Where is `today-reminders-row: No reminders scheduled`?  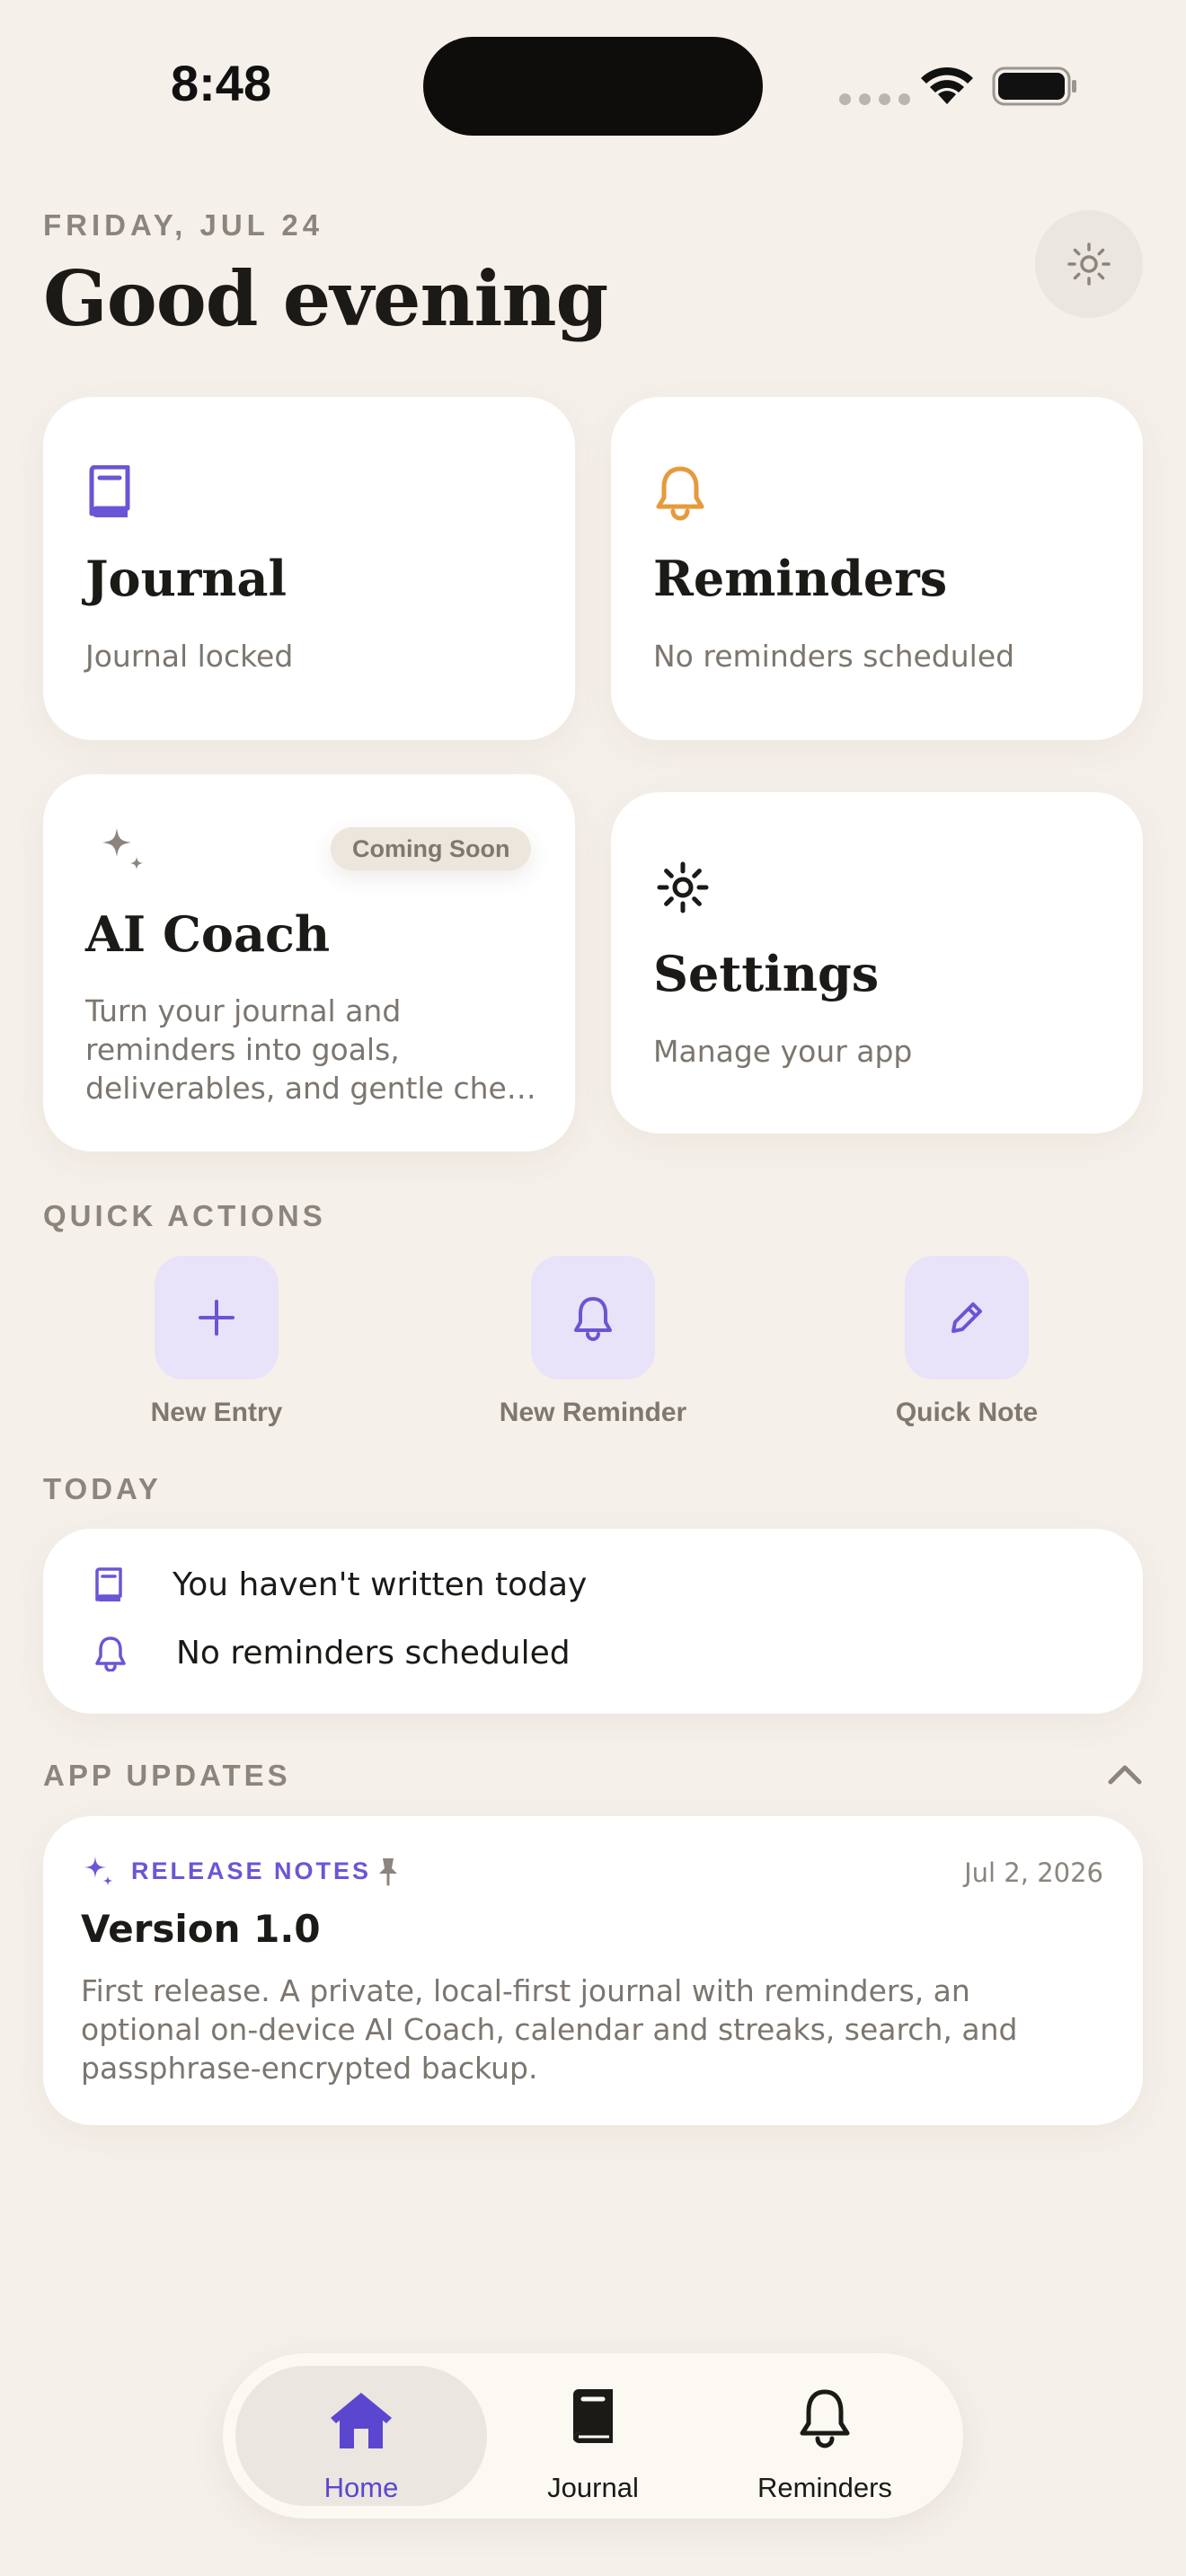 today-reminders-row: No reminders scheduled is located at coordinates (332, 1653).